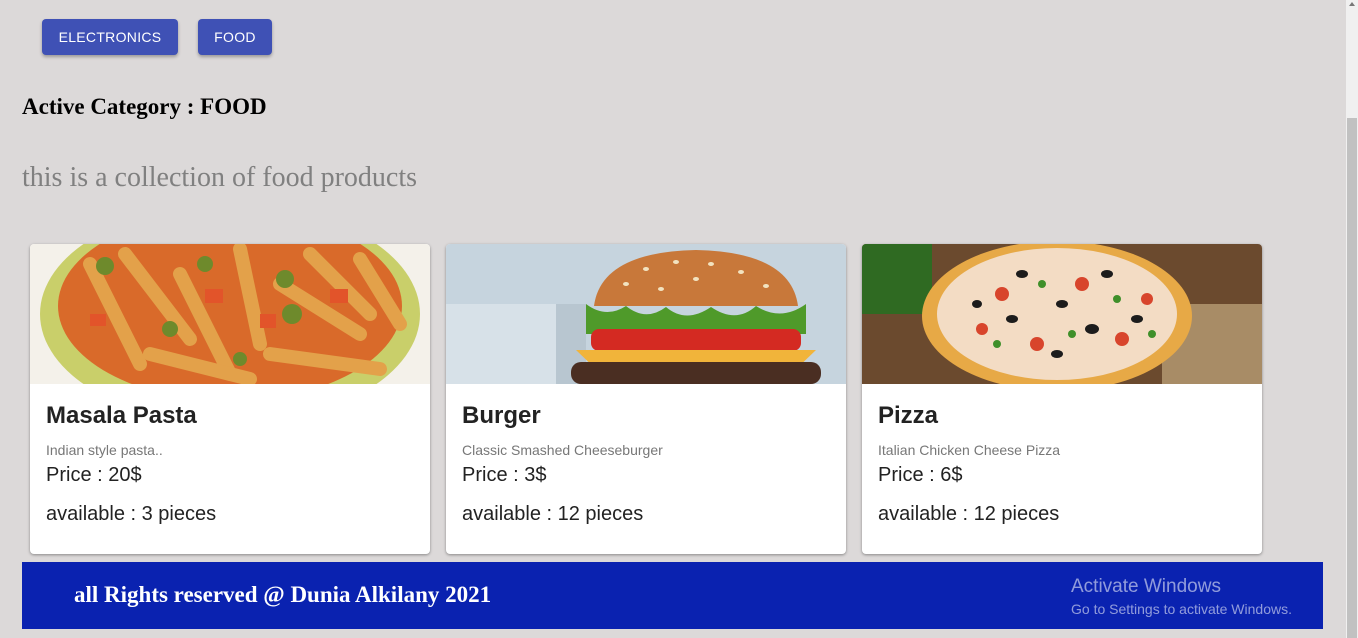  Describe the element at coordinates (131, 514) in the screenshot. I see `product-availability: available : 3 pieces` at that location.